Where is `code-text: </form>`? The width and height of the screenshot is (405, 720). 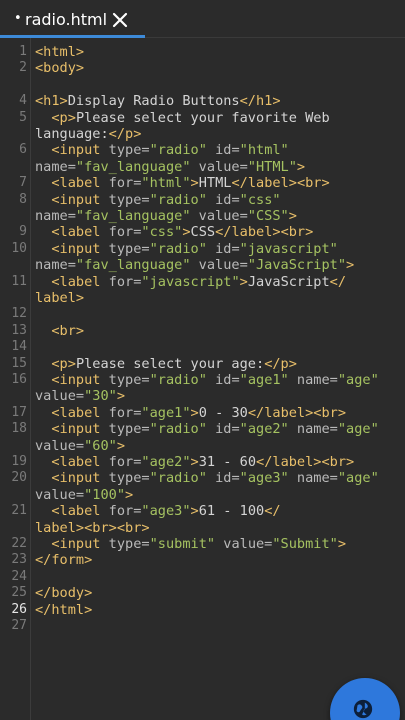
code-text: </form> is located at coordinates (63, 560).